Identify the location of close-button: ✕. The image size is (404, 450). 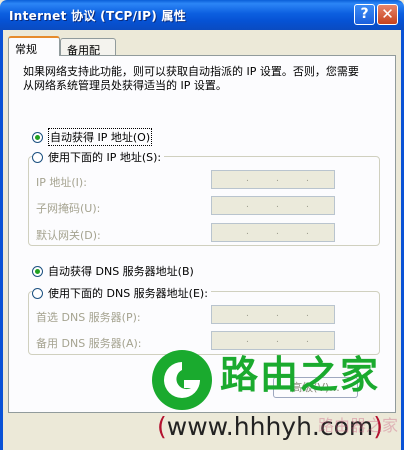
(387, 14).